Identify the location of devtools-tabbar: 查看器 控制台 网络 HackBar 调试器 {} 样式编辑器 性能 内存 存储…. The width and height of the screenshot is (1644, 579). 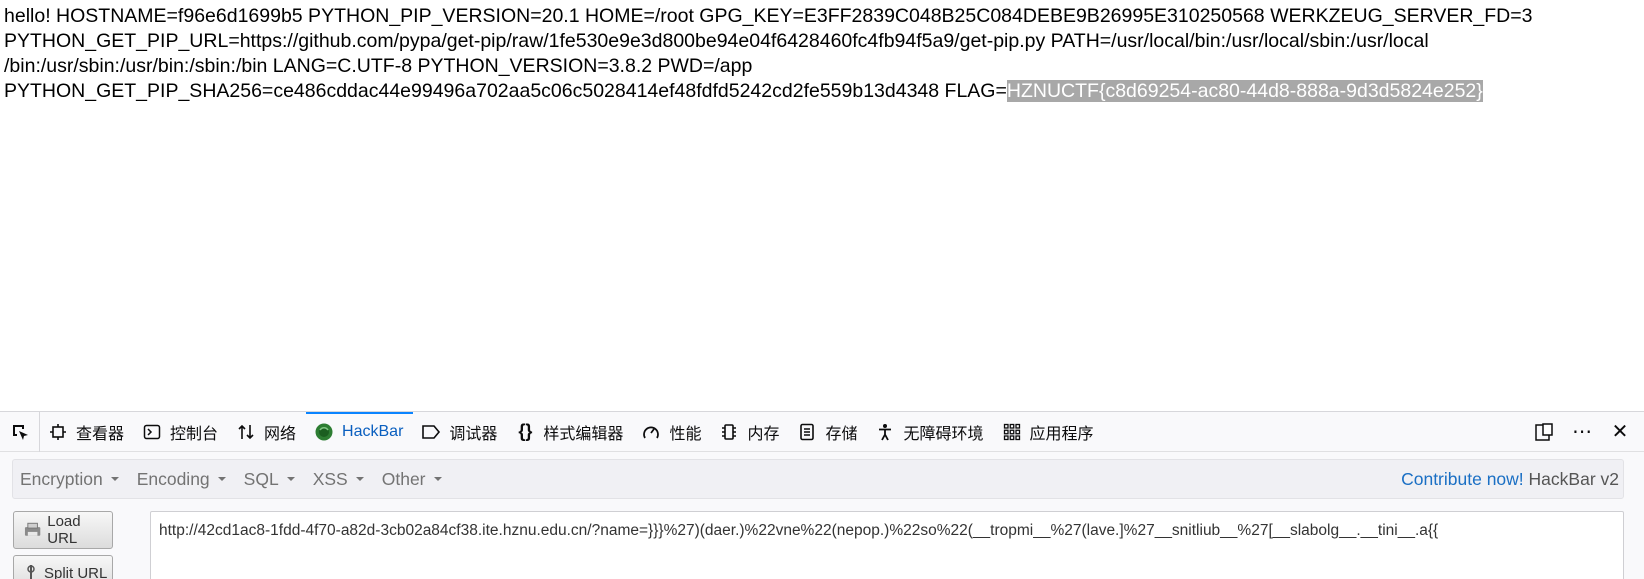
(822, 431).